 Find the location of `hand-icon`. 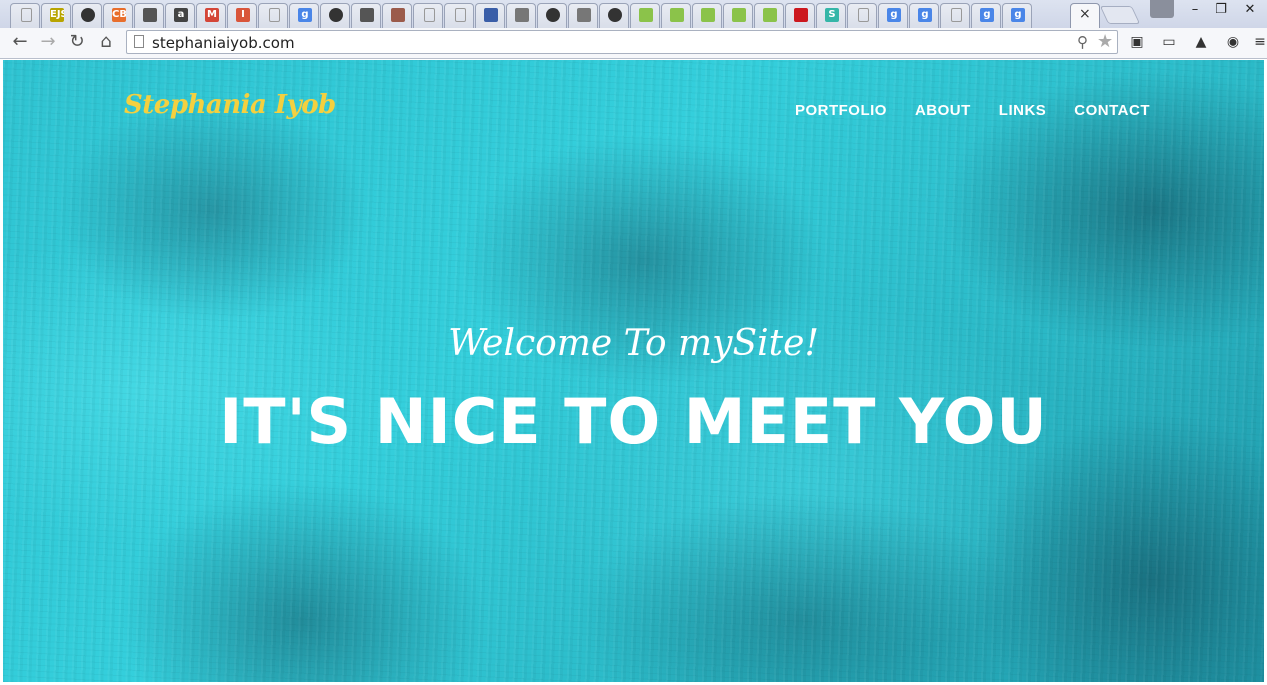

hand-icon is located at coordinates (522, 15).